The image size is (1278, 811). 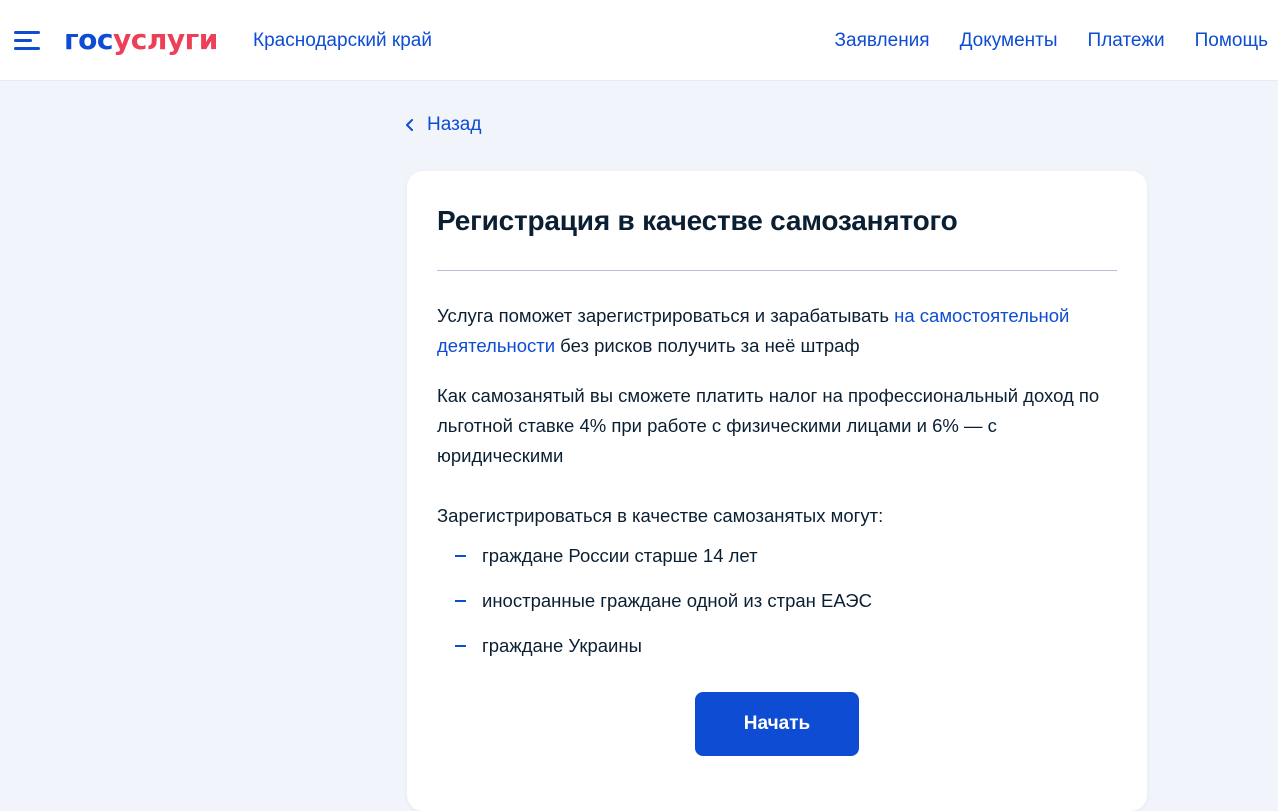 I want to click on list-item: граждане России старше 14 лет, so click(x=663, y=556).